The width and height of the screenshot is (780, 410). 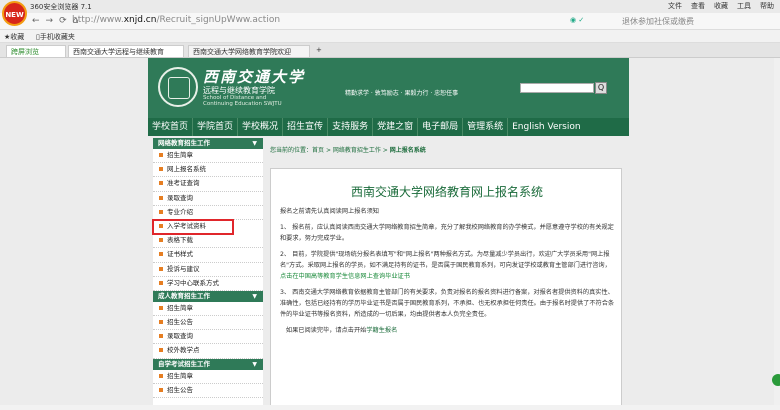 What do you see at coordinates (261, 127) in the screenshot?
I see `nav-overview: 学校概况` at bounding box center [261, 127].